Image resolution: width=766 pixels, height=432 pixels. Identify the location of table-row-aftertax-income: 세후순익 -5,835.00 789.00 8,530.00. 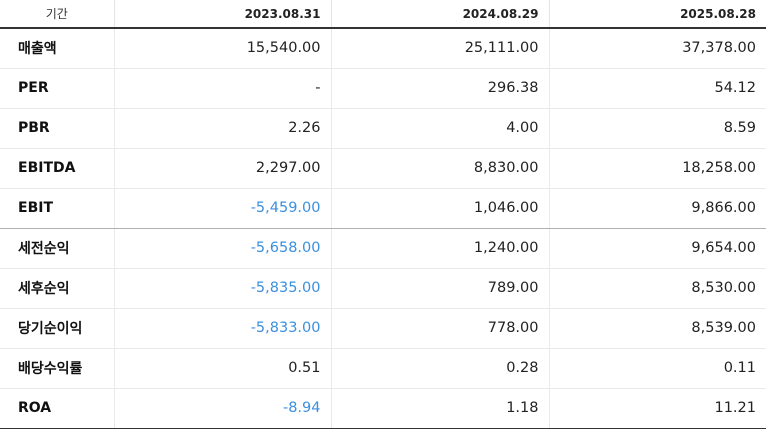
(383, 288).